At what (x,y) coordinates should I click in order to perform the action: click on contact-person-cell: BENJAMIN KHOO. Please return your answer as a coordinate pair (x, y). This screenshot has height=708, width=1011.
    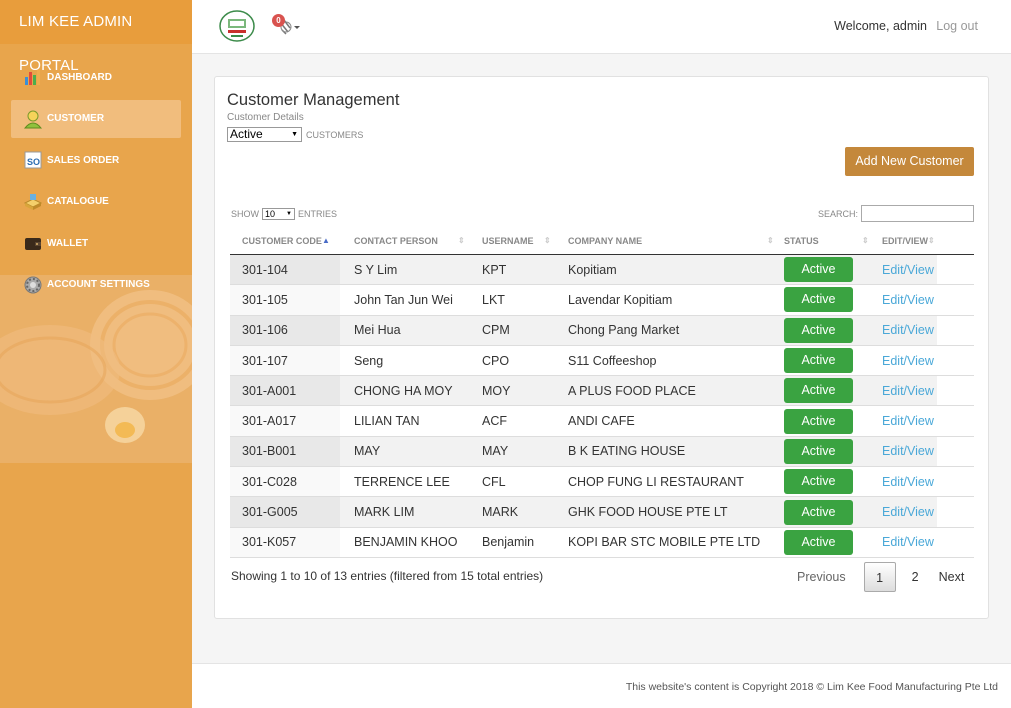
    Looking at the image, I should click on (406, 542).